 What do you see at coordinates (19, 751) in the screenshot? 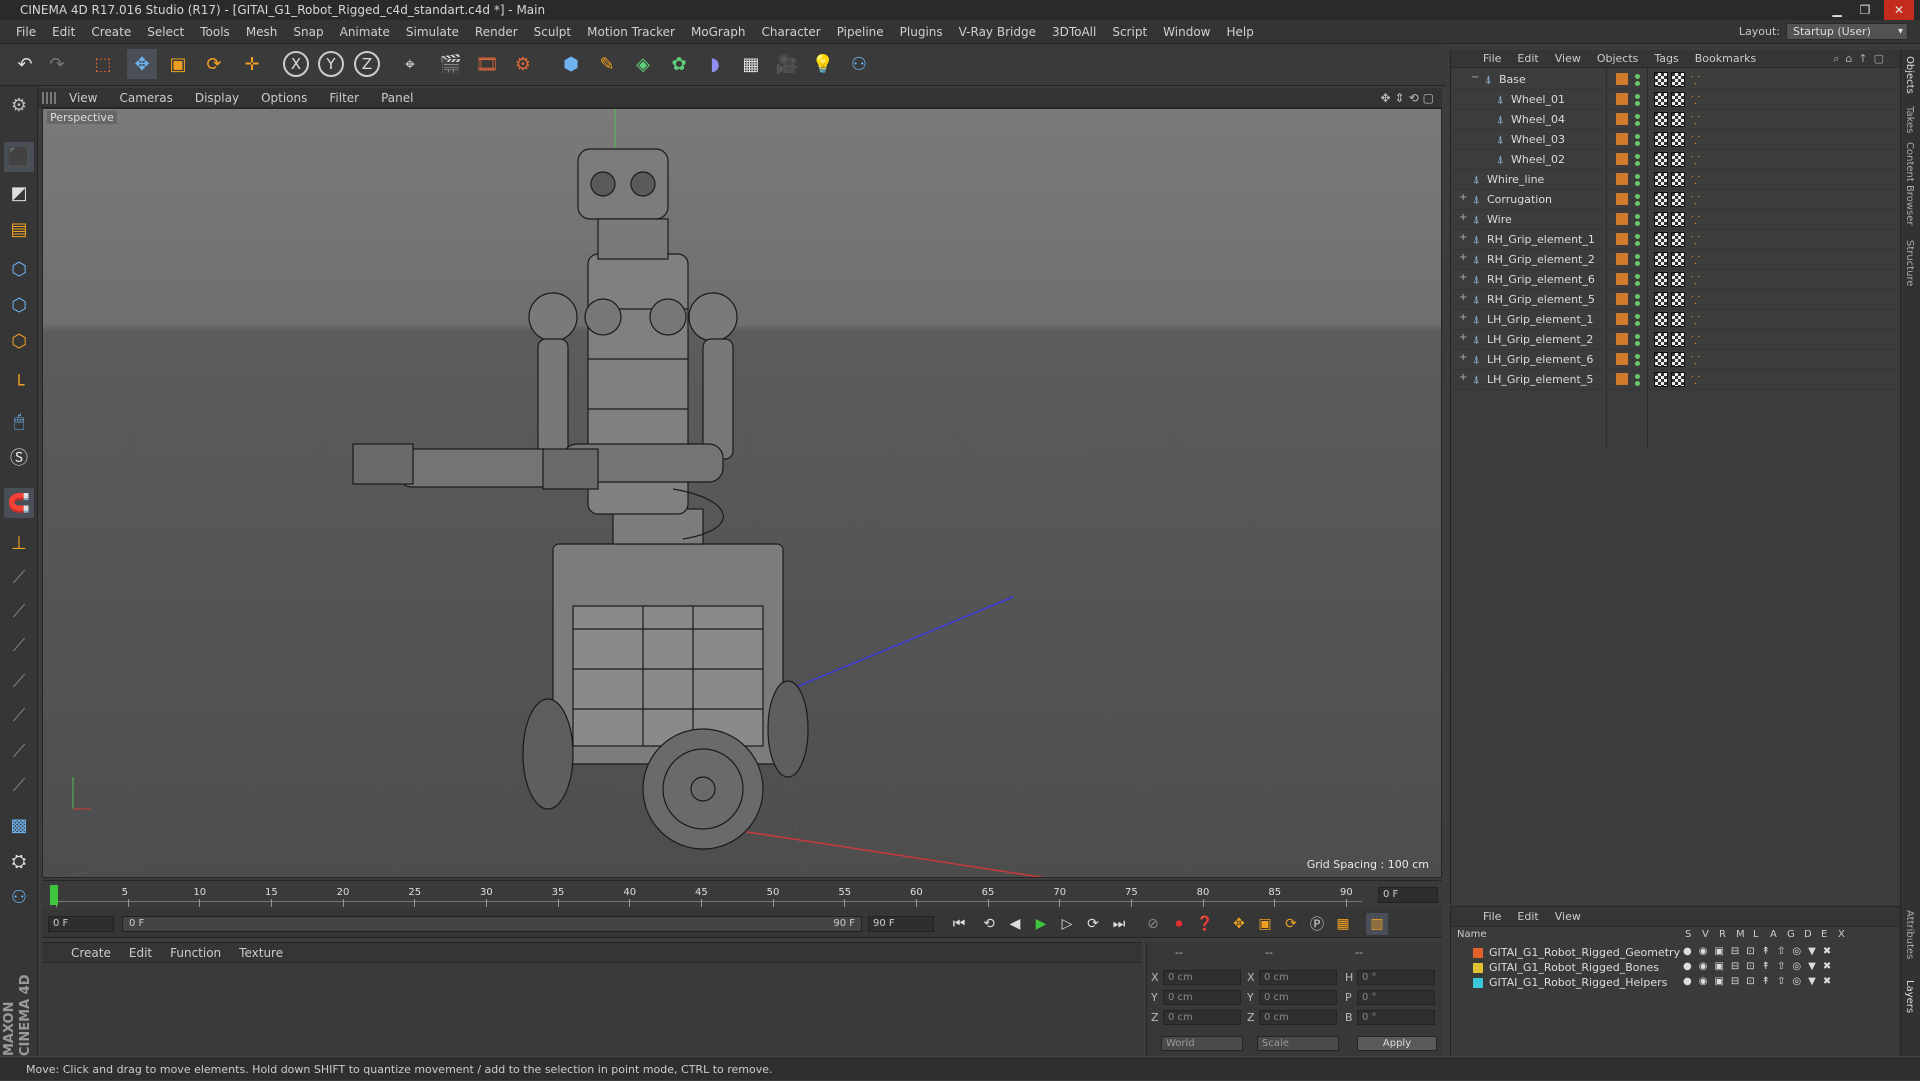
I see `paint-tool-icon: ⟋` at bounding box center [19, 751].